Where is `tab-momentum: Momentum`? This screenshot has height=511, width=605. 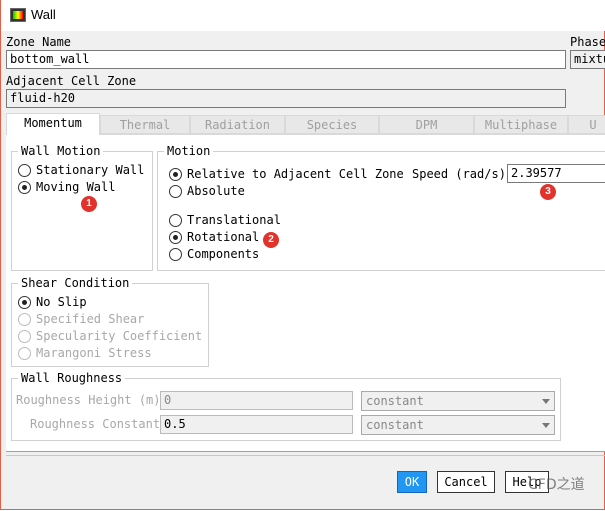 tab-momentum: Momentum is located at coordinates (53, 124).